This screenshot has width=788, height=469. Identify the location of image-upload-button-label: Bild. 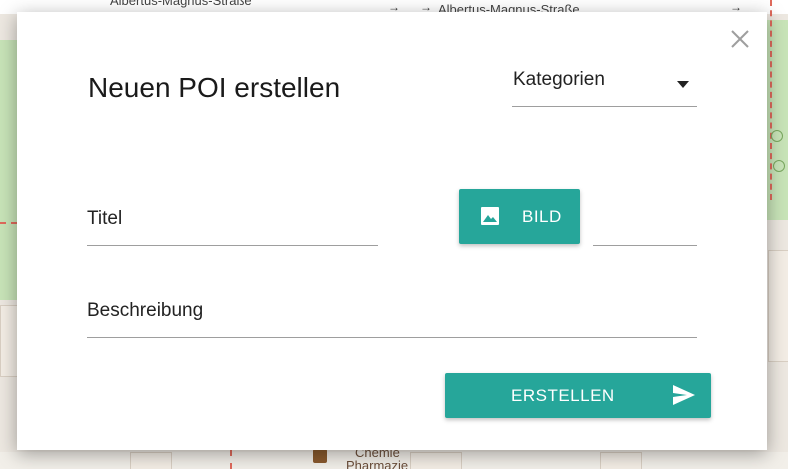
(542, 216).